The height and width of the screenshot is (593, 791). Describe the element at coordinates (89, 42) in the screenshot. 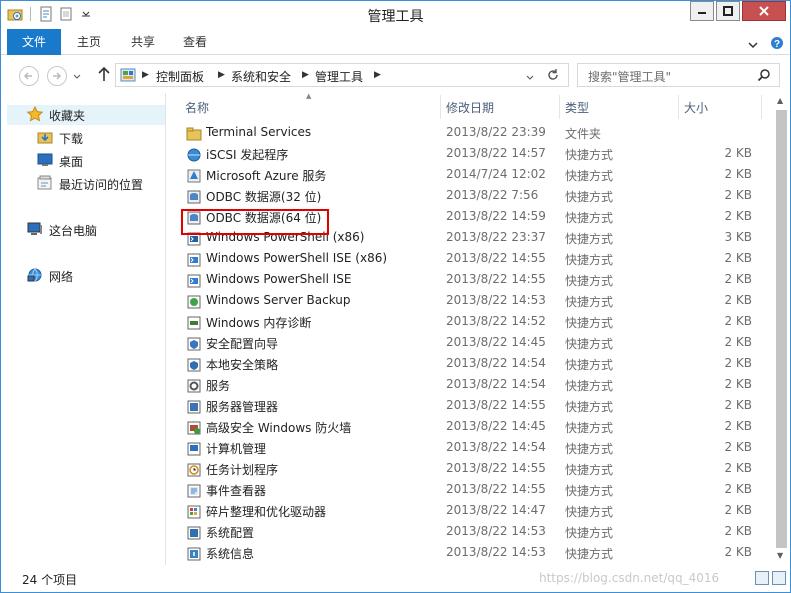

I see `tab-home: 主页` at that location.